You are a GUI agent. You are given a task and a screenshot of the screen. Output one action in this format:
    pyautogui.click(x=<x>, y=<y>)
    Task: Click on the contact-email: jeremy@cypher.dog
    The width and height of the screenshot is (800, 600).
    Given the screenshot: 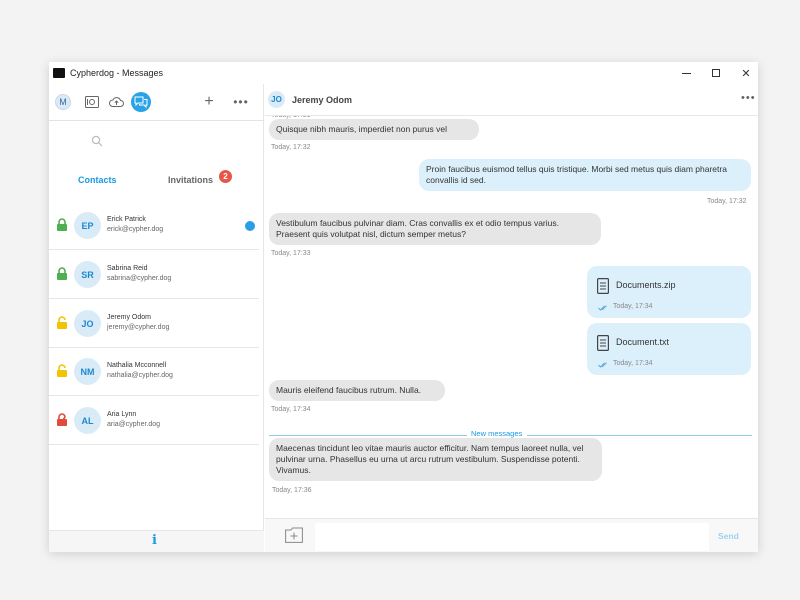 What is the action you would take?
    pyautogui.click(x=138, y=327)
    